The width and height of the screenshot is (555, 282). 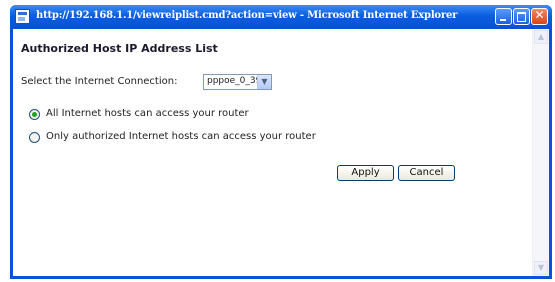 I want to click on cancel-button: Cancel, so click(x=426, y=173).